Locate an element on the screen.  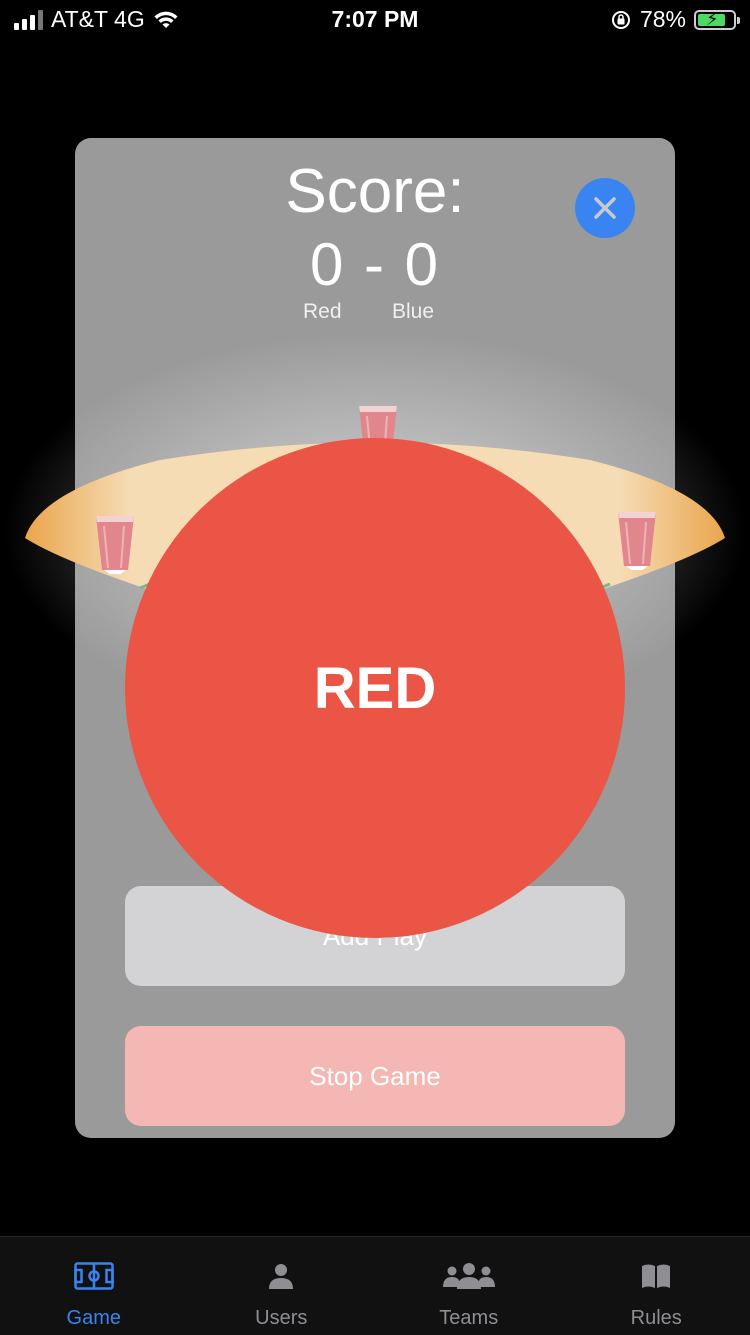
close-button is located at coordinates (605, 208).